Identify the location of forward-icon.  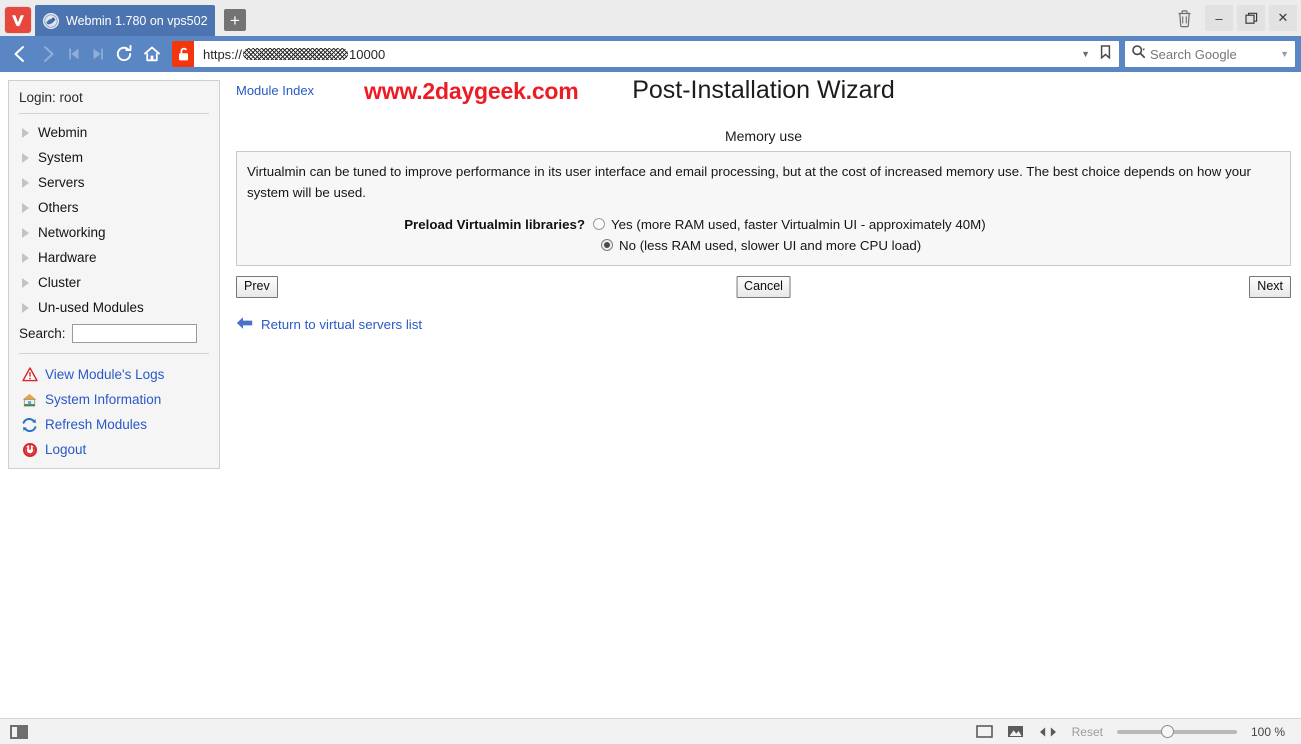
(48, 54).